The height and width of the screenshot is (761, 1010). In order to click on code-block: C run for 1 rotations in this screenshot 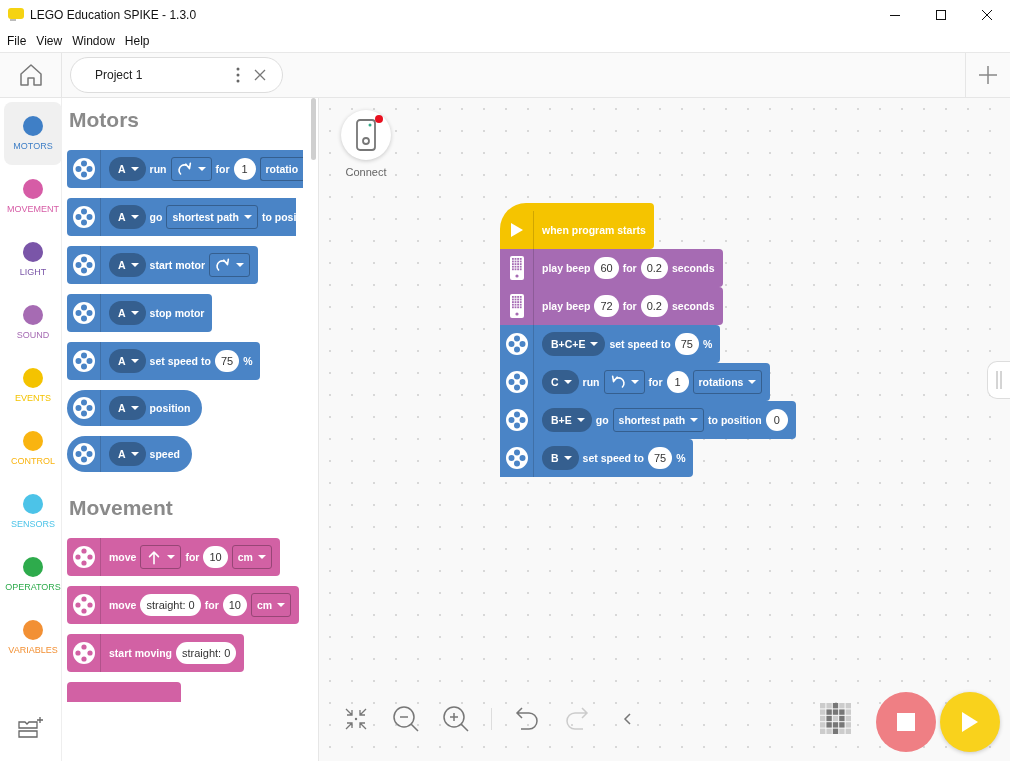, I will do `click(635, 382)`.